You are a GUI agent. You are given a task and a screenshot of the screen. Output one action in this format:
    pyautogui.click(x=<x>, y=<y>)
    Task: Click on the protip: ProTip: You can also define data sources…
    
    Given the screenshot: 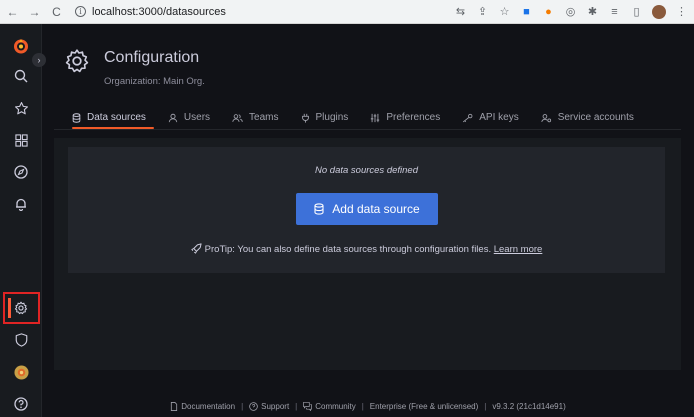 What is the action you would take?
    pyautogui.click(x=366, y=249)
    